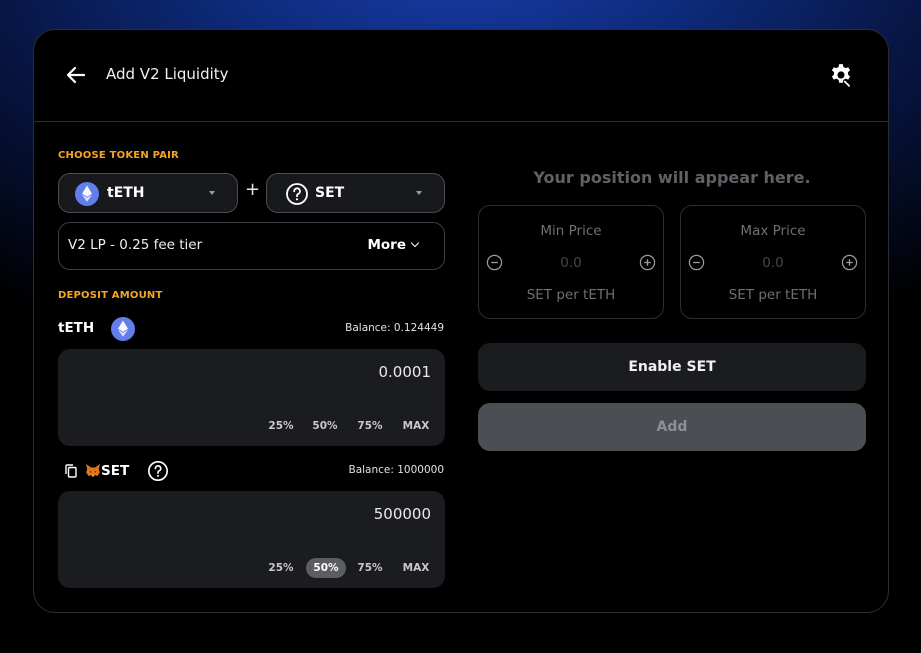 This screenshot has height=653, width=921. I want to click on metamask-fox-icon, so click(93, 470).